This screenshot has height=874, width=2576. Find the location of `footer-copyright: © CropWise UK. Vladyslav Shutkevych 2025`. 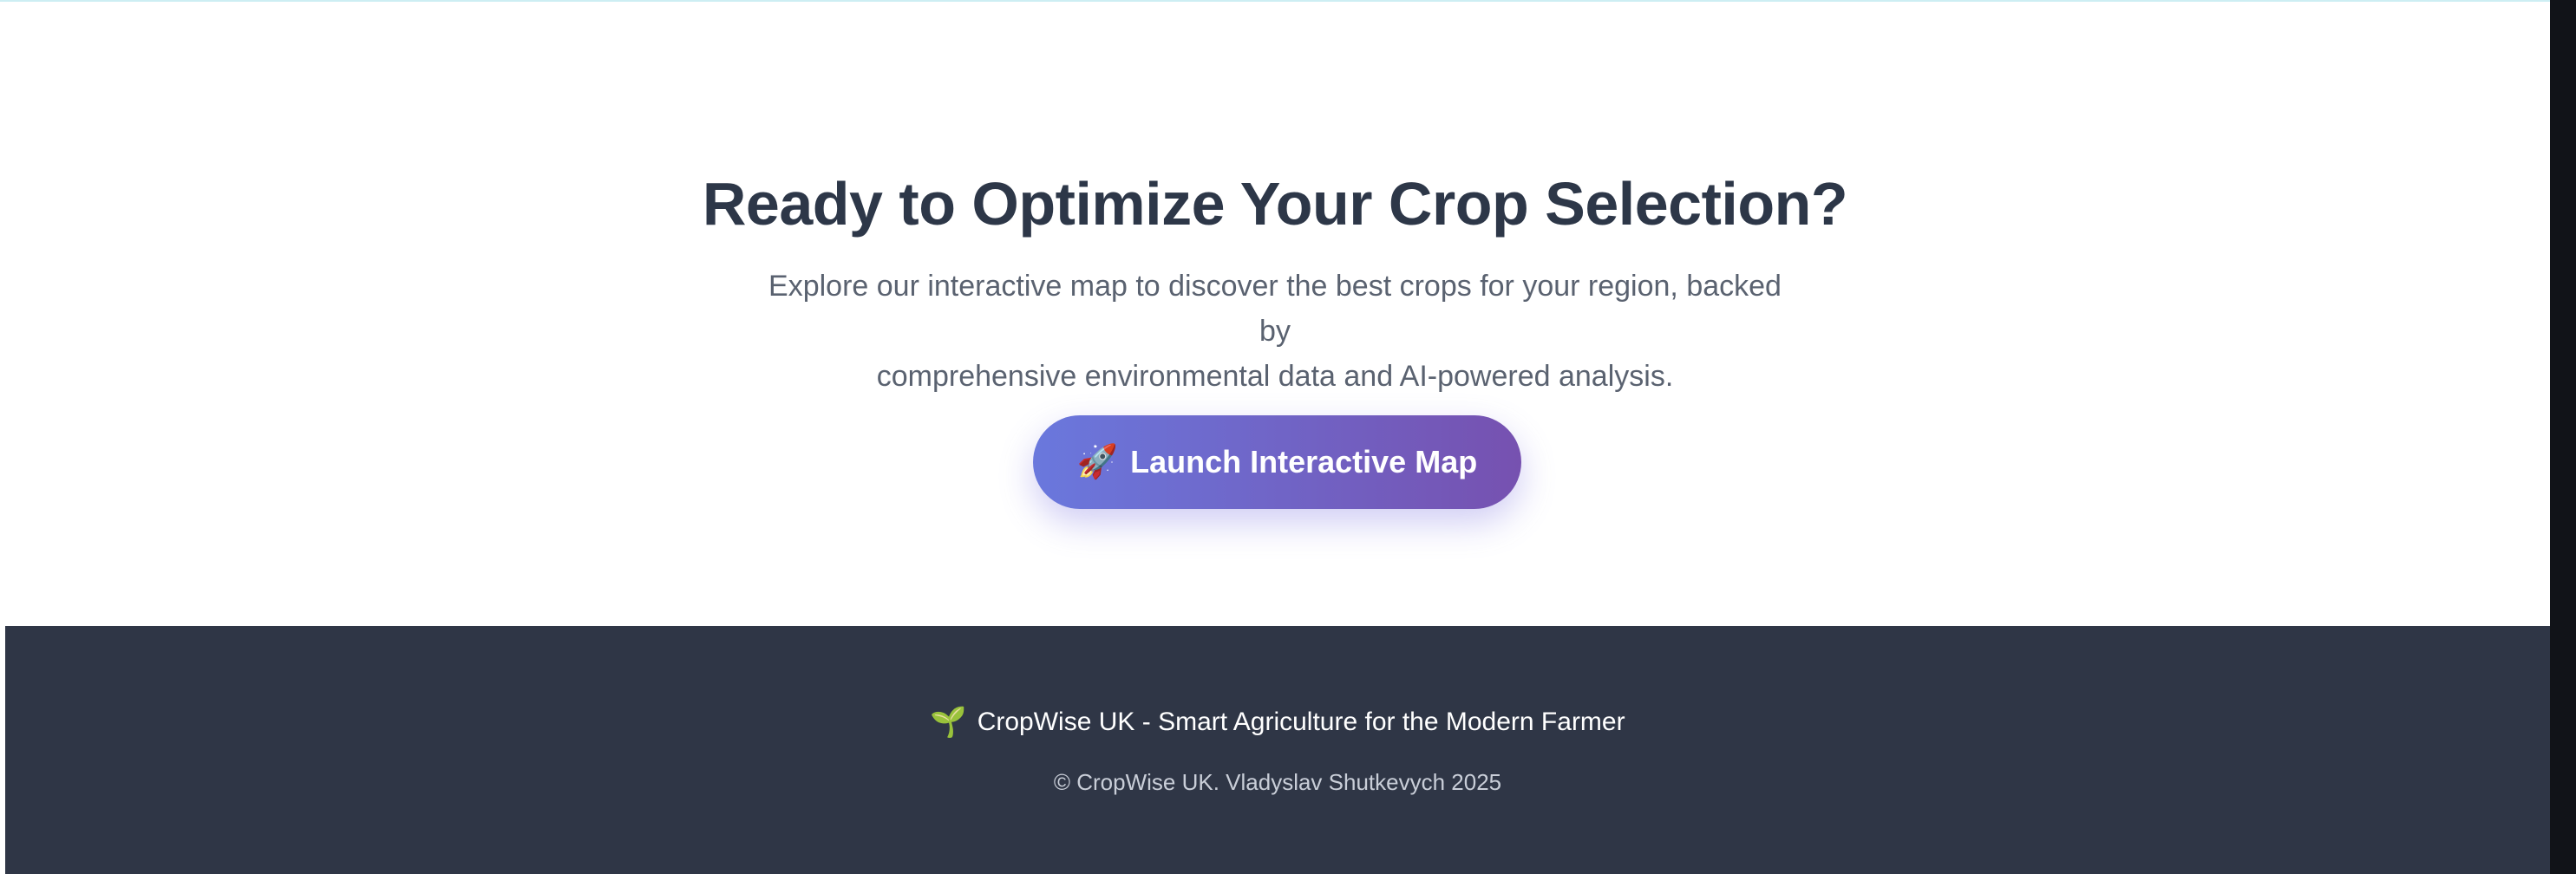

footer-copyright: © CropWise UK. Vladyslav Shutkevych 2025 is located at coordinates (1277, 782).